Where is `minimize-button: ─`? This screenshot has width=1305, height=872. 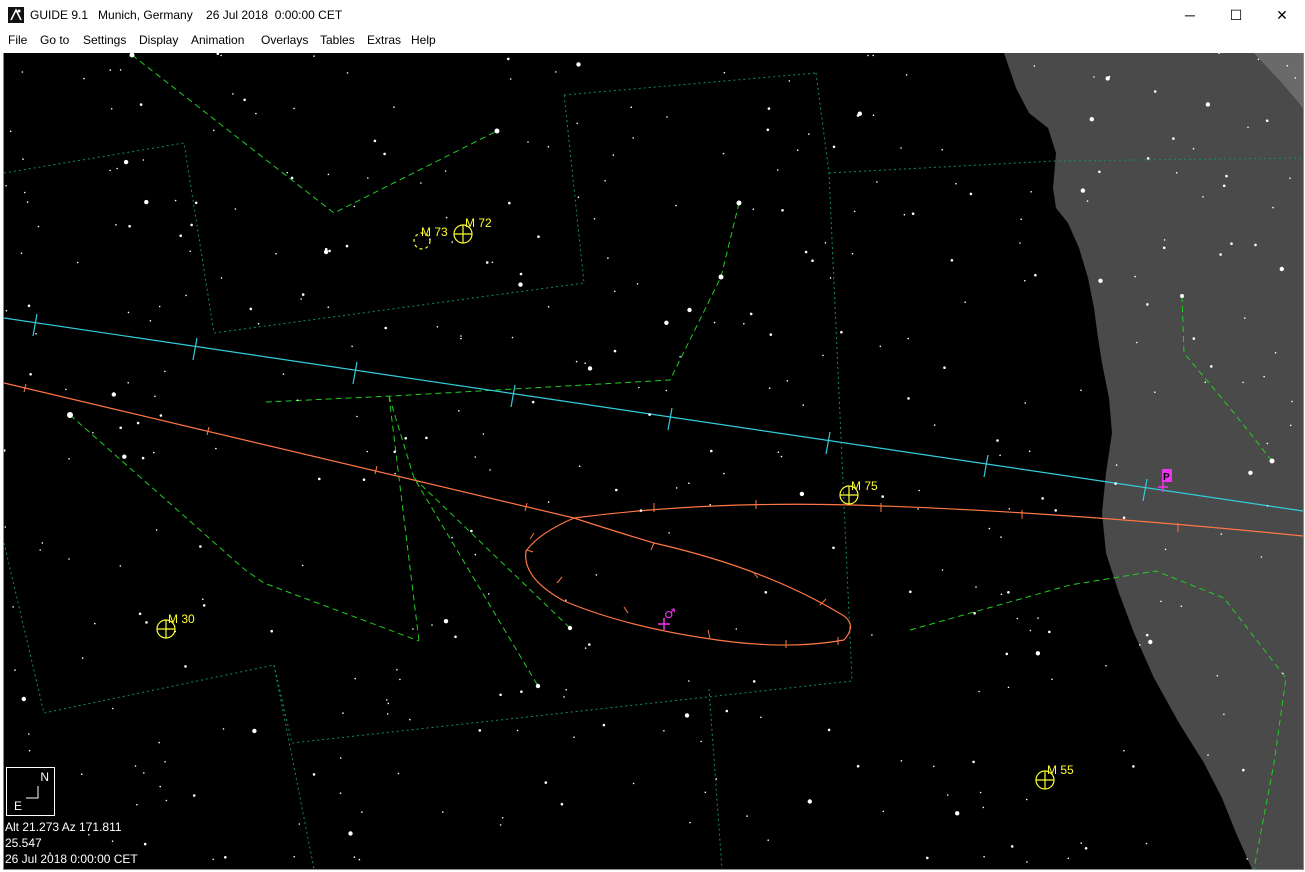 minimize-button: ─ is located at coordinates (1190, 15).